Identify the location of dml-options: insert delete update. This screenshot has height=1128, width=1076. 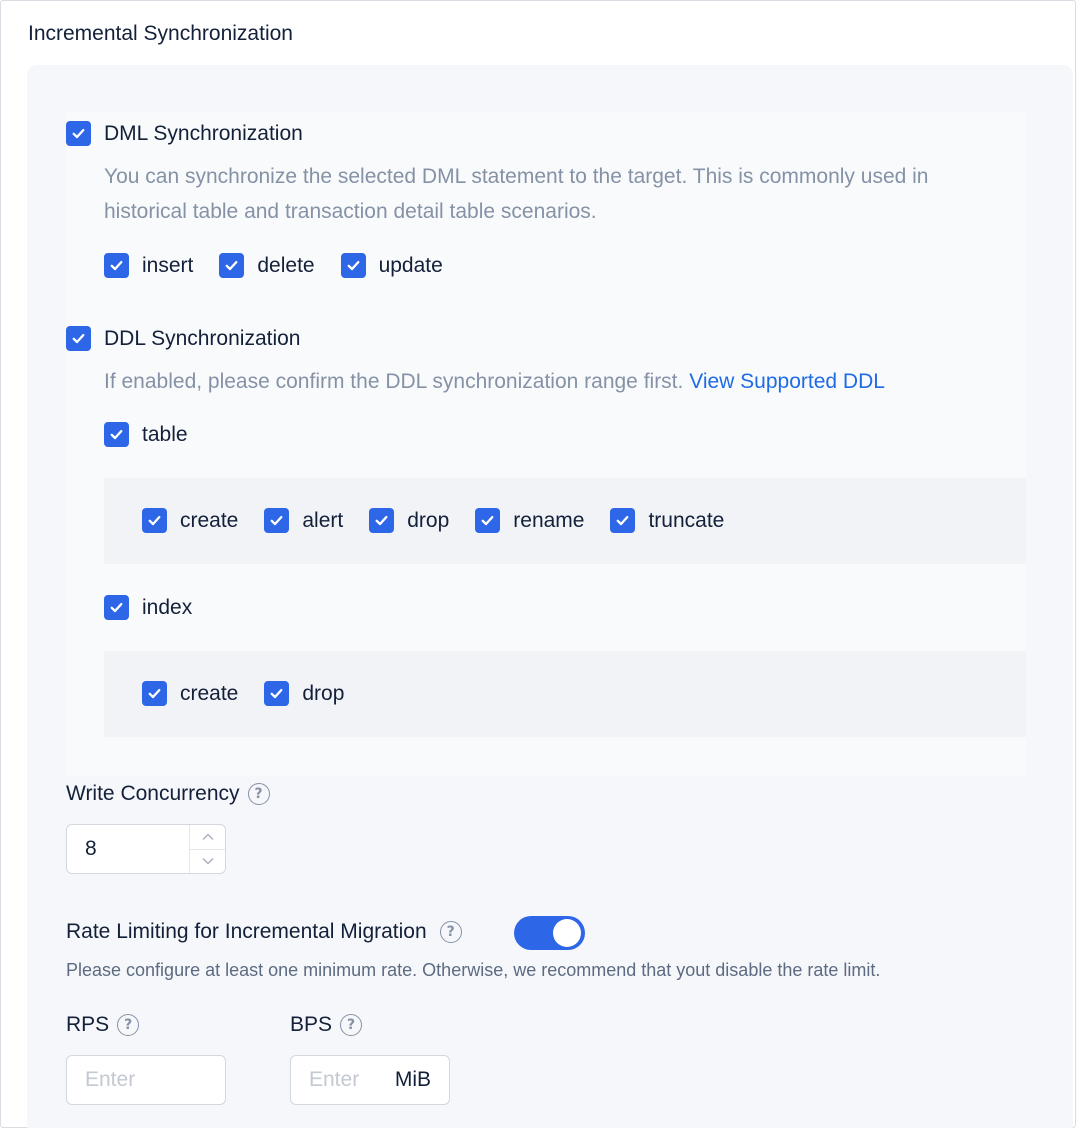
(286, 265).